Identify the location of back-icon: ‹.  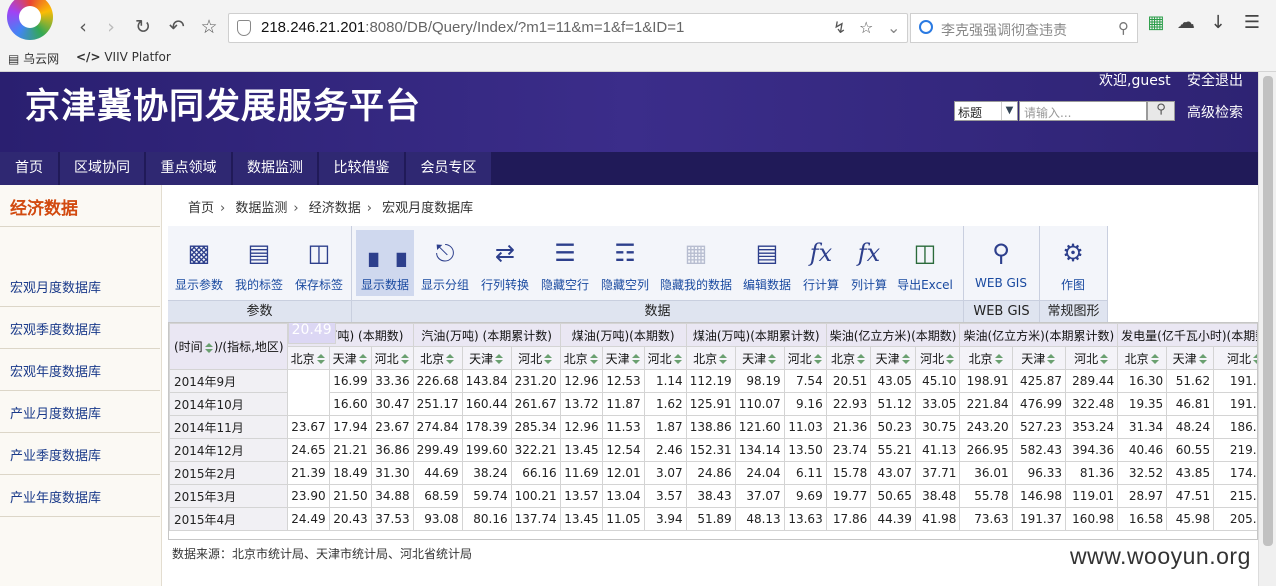
(83, 27).